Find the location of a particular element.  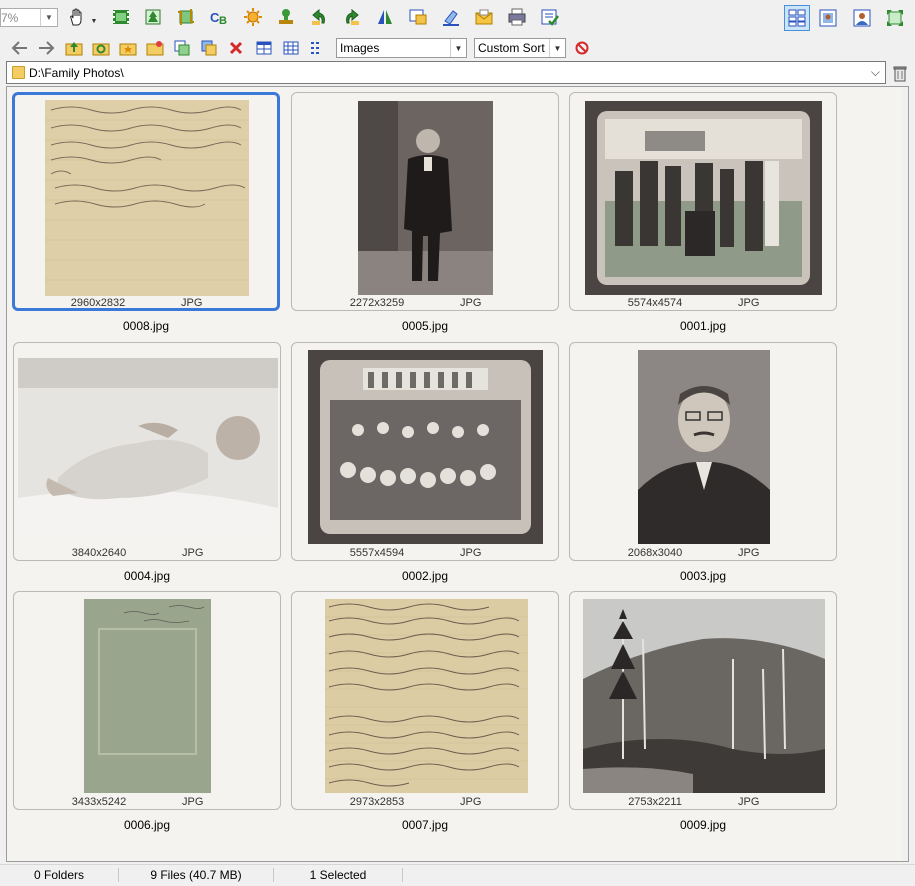

thumbnail-tile: 2973x2853 JPG is located at coordinates (425, 700).